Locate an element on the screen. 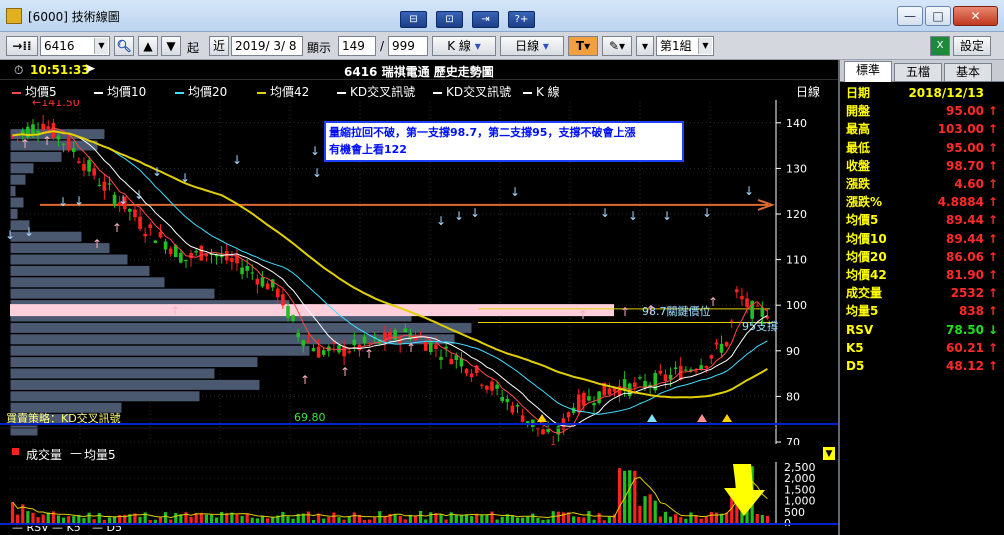  legend-label: 均價5 is located at coordinates (41, 92).